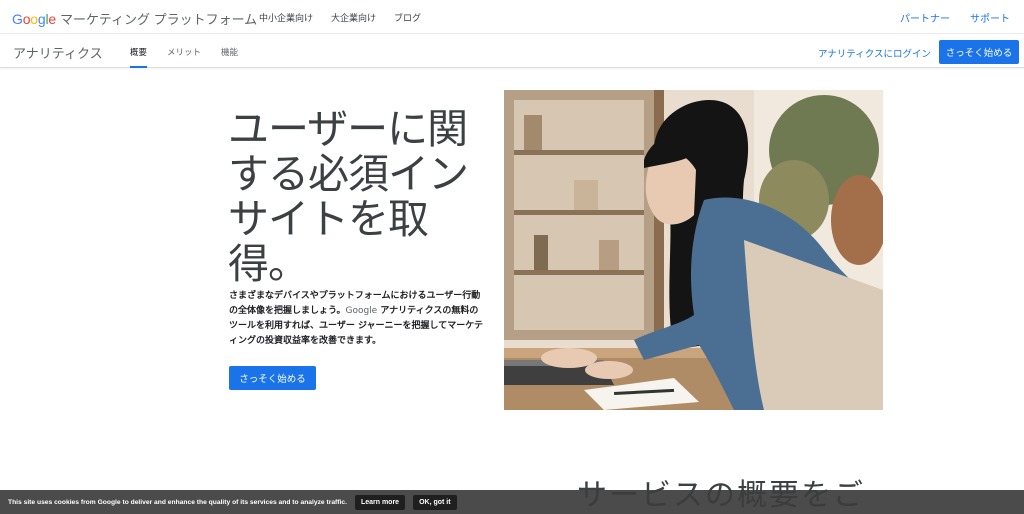  I want to click on brand-logo: Google マーケティング プラットフォーム, so click(134, 18).